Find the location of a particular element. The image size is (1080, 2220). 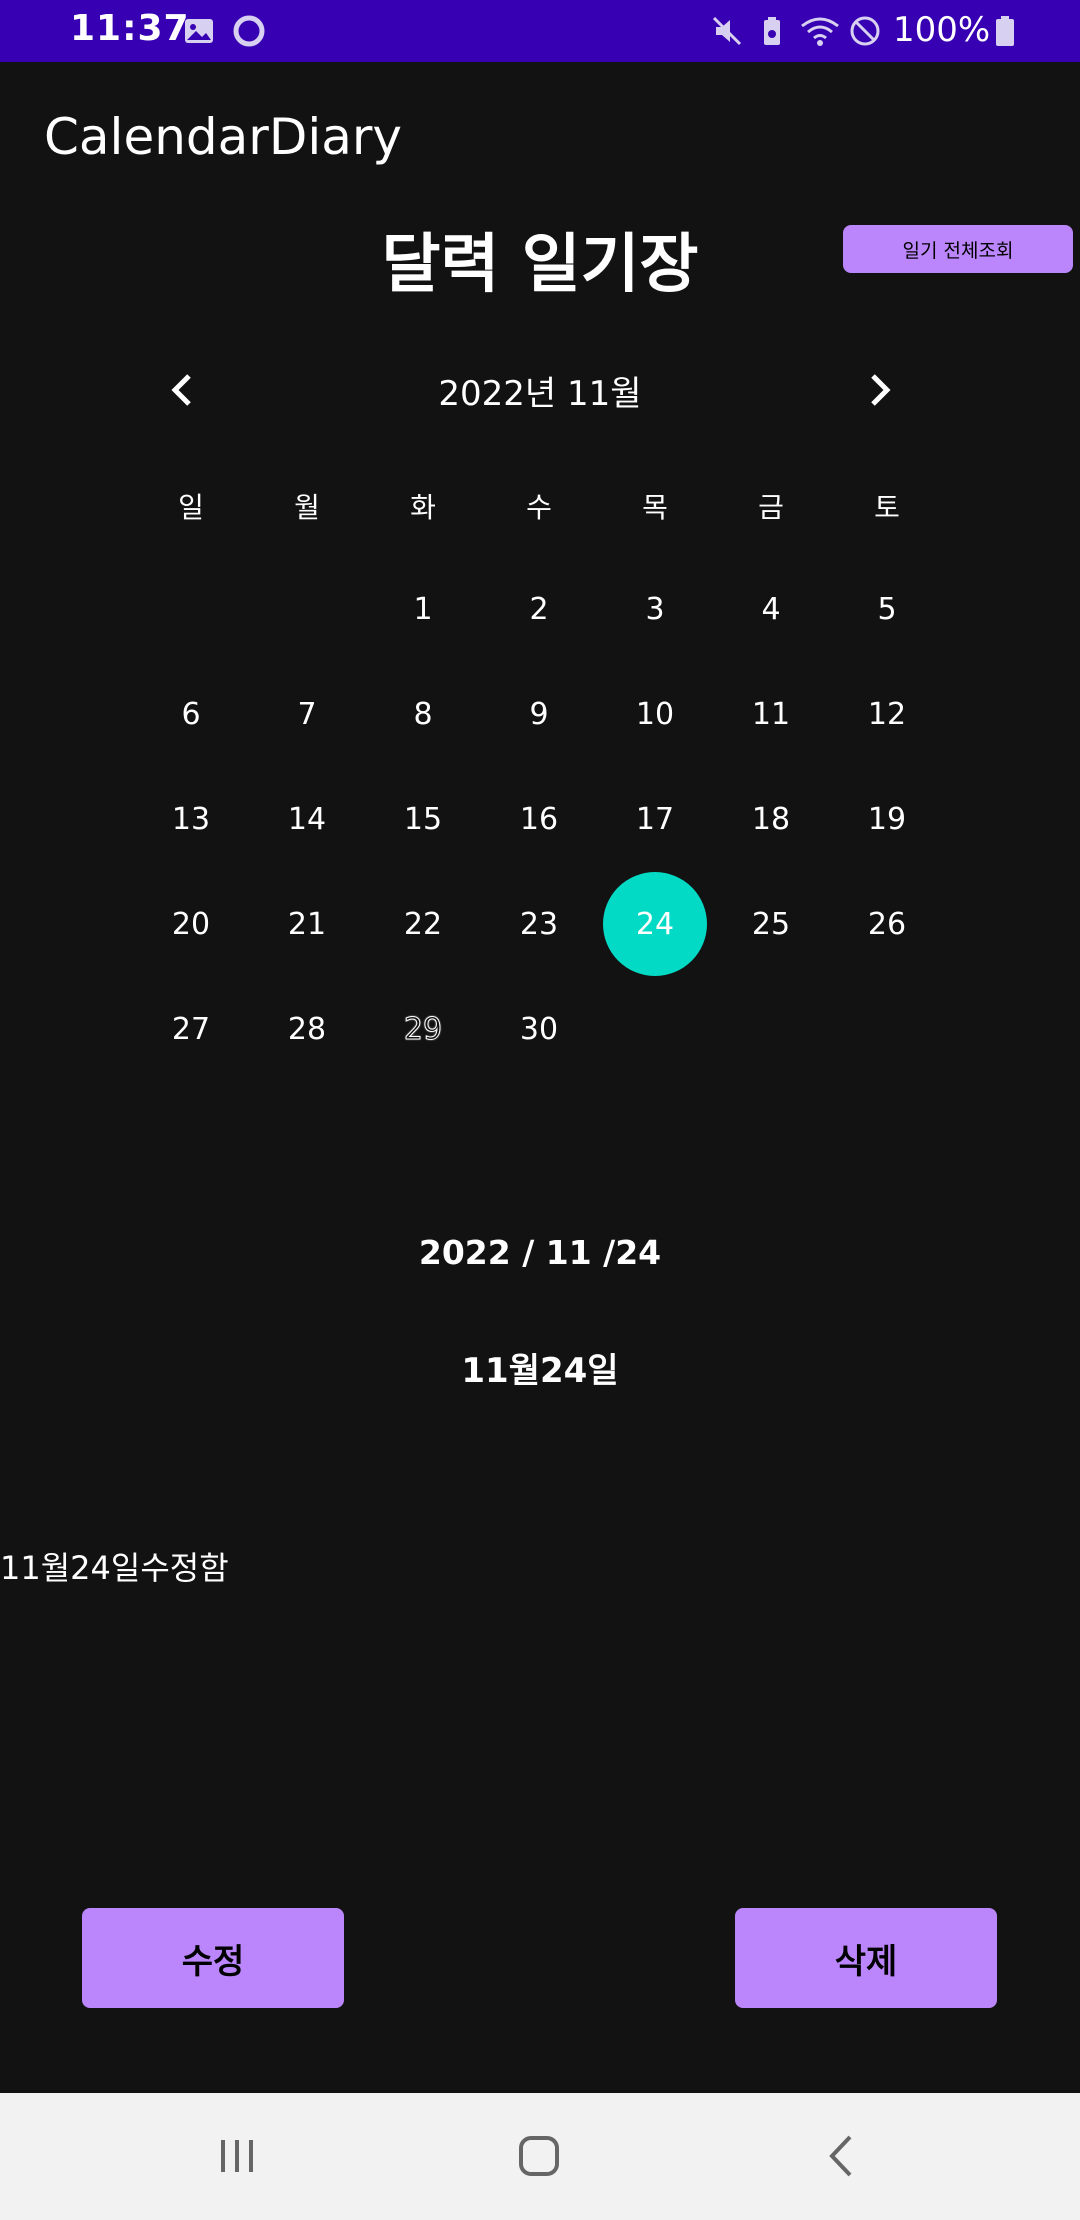

home-button is located at coordinates (539, 2156).